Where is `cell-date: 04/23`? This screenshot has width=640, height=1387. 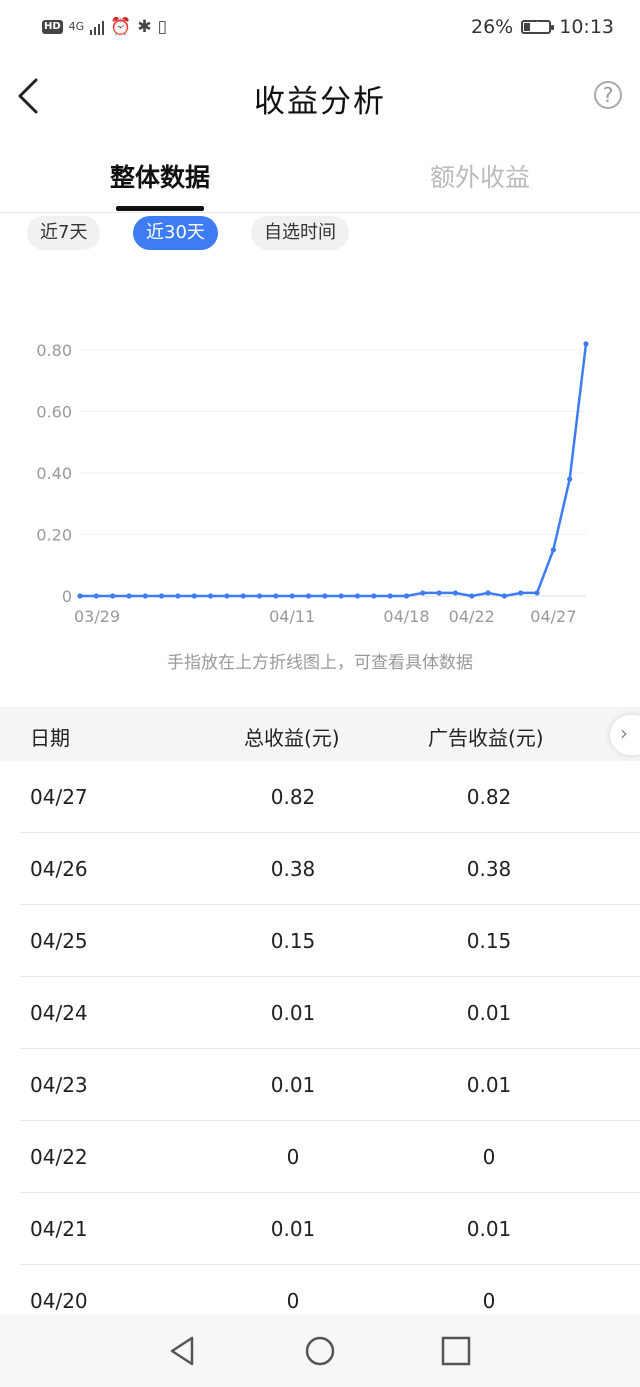
cell-date: 04/23 is located at coordinates (59, 1085).